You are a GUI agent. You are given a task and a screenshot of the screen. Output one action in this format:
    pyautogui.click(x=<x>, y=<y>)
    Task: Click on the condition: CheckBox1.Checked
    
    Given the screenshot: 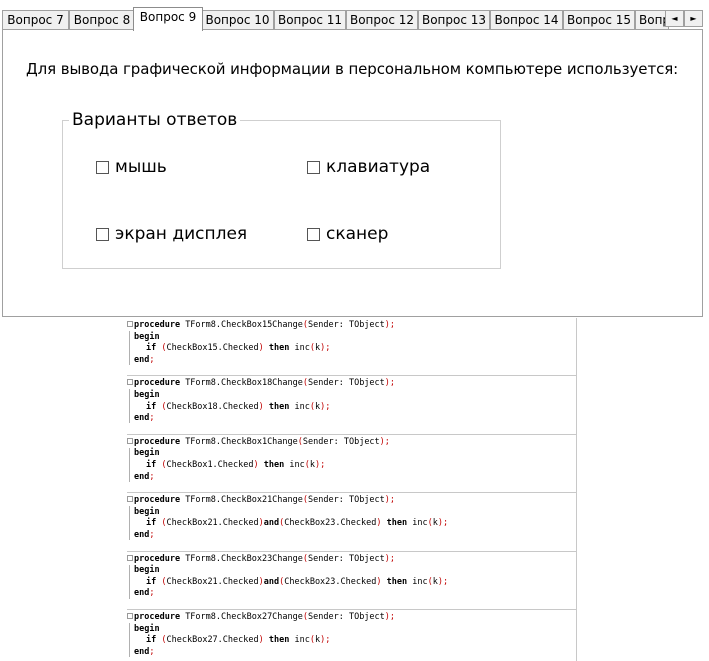 What is the action you would take?
    pyautogui.click(x=210, y=464)
    